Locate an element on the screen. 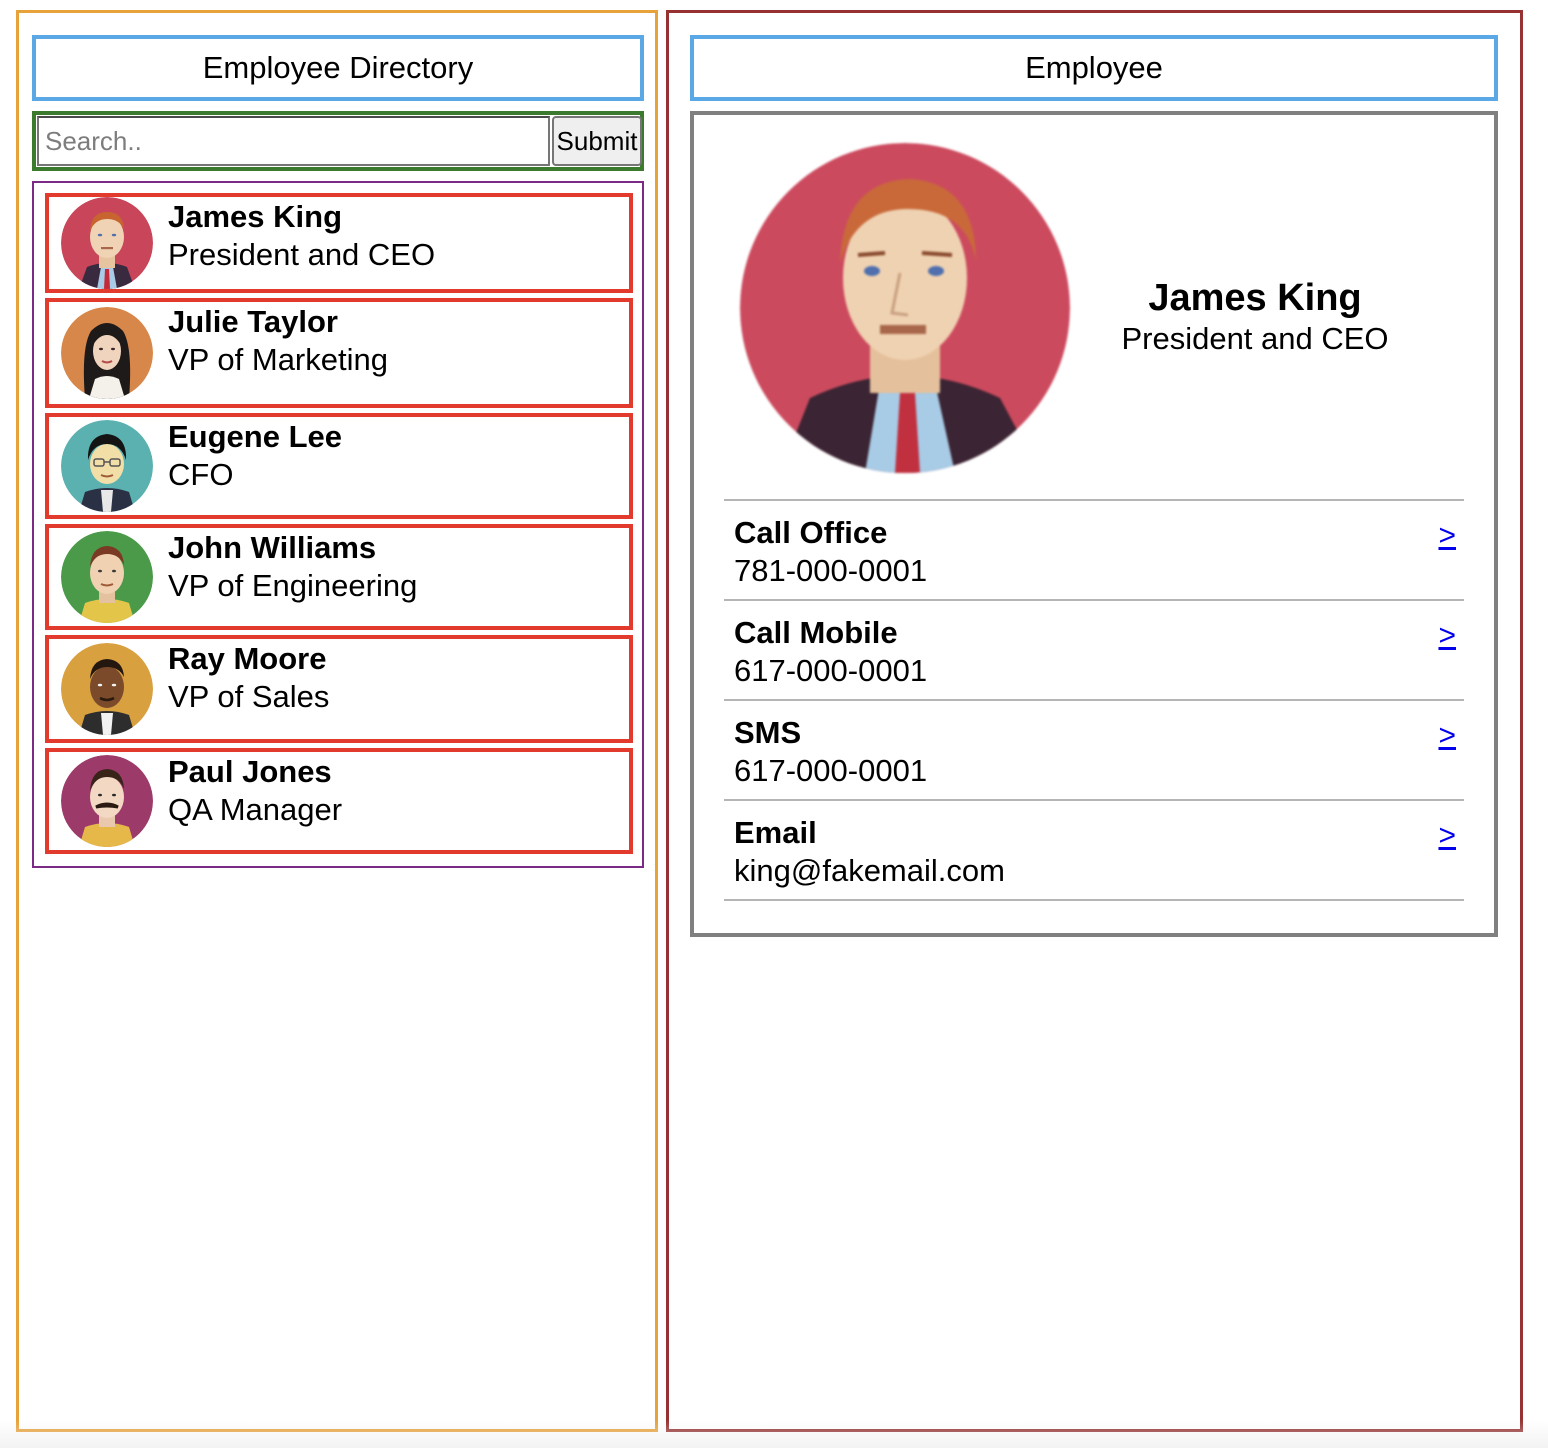 This screenshot has width=1548, height=1448. list-item-paul-jones: Paul Jones QA Manager is located at coordinates (339, 801).